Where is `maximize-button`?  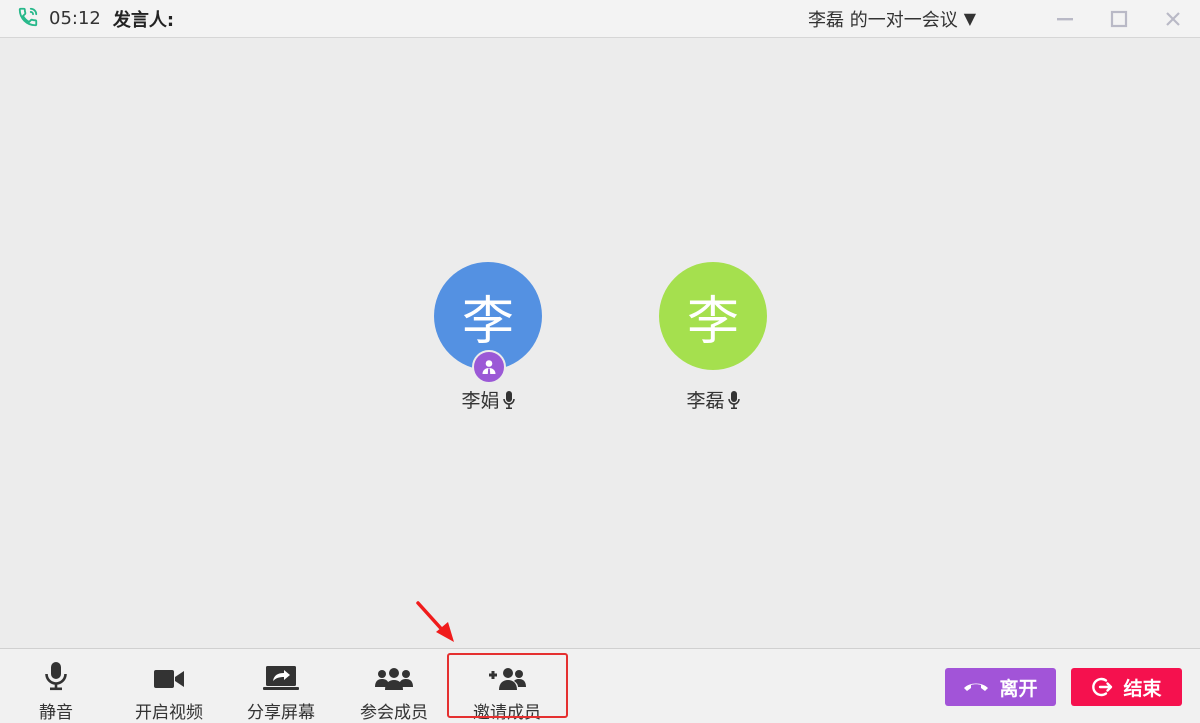
maximize-button is located at coordinates (1119, 19).